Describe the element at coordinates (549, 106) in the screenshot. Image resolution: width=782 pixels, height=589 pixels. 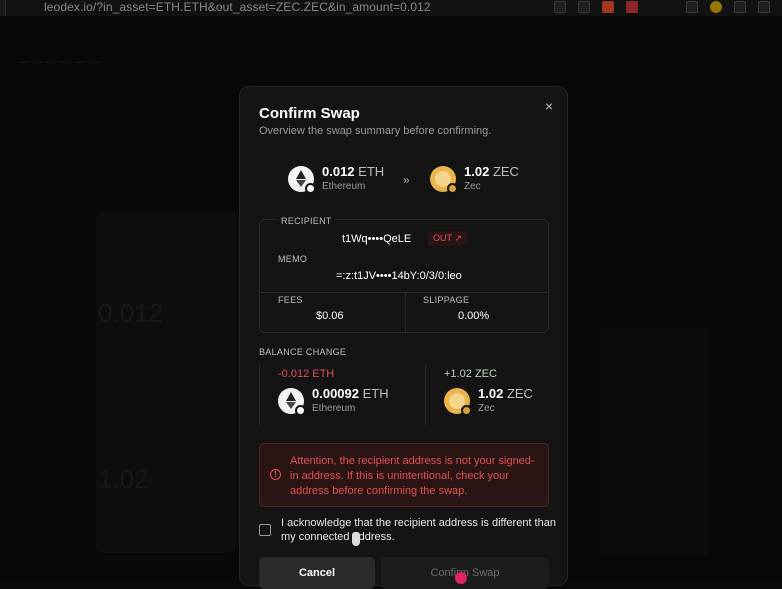
I see `close-icon: ×` at that location.